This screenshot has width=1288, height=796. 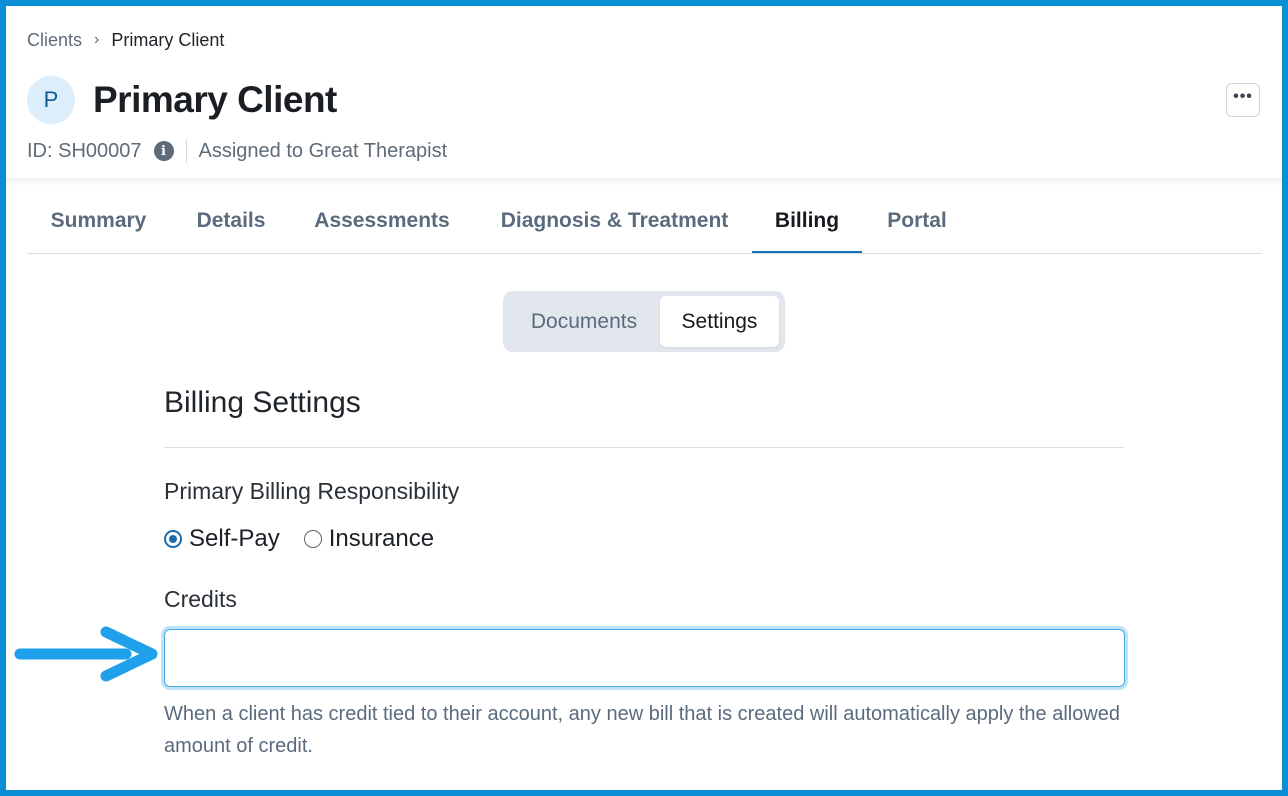 I want to click on tab-assessments: Assessments, so click(x=382, y=222).